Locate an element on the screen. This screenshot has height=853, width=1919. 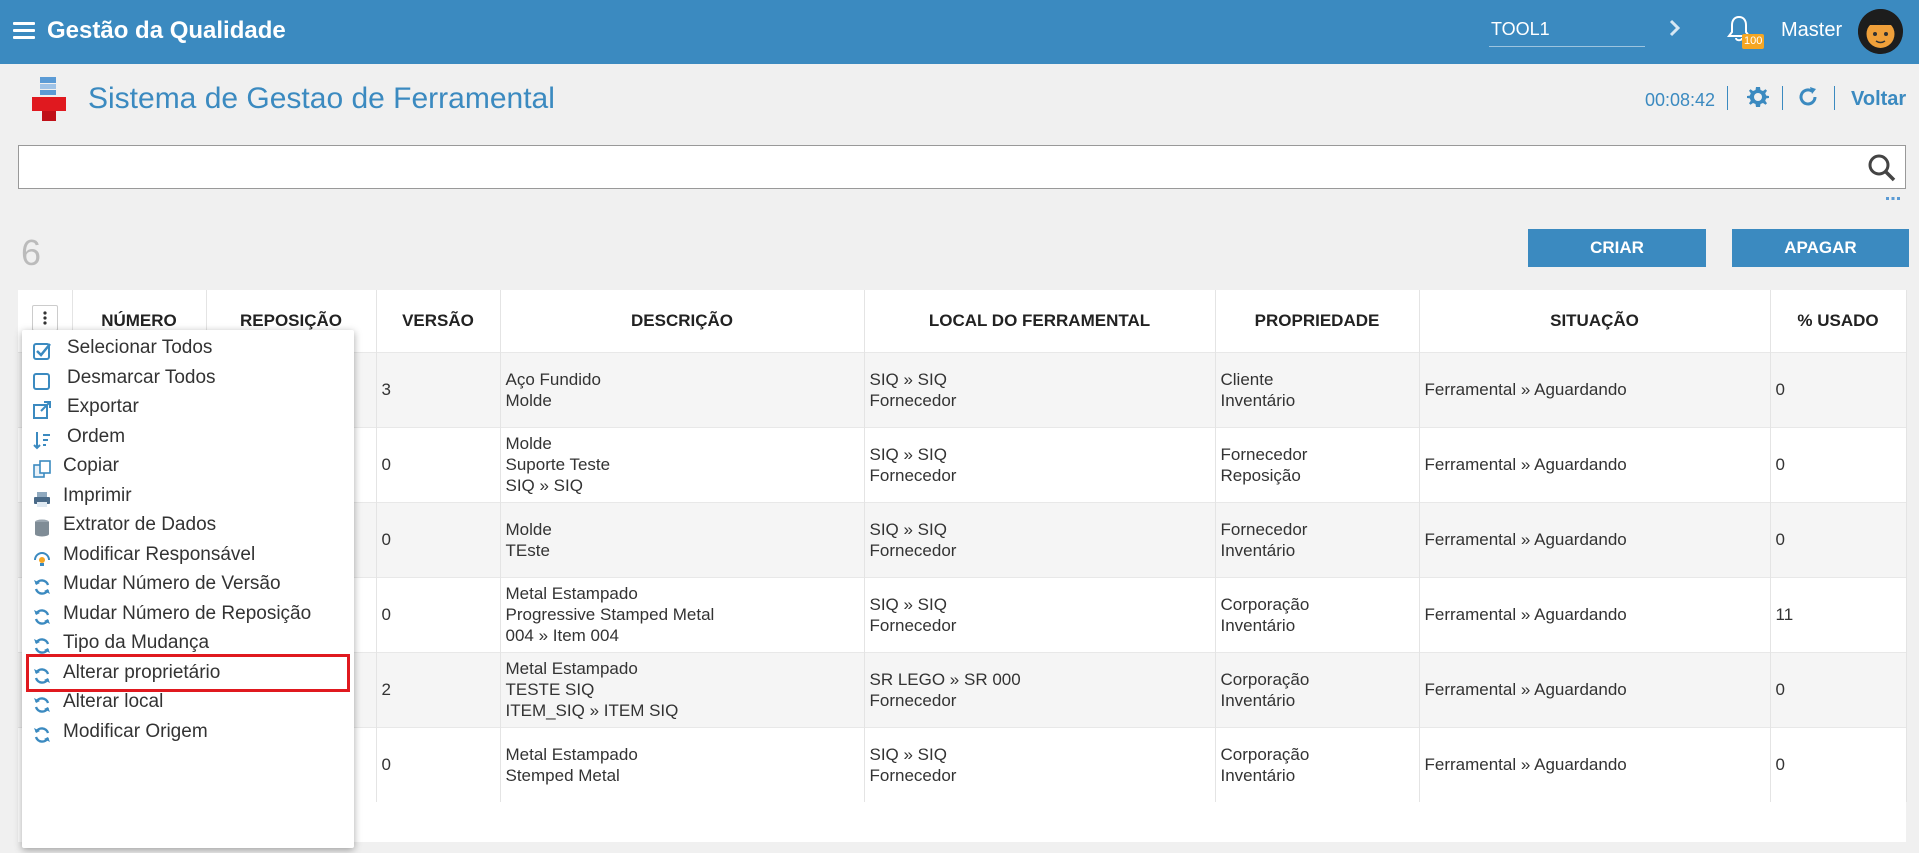
cell-line: 004 » Item 004 is located at coordinates (562, 635).